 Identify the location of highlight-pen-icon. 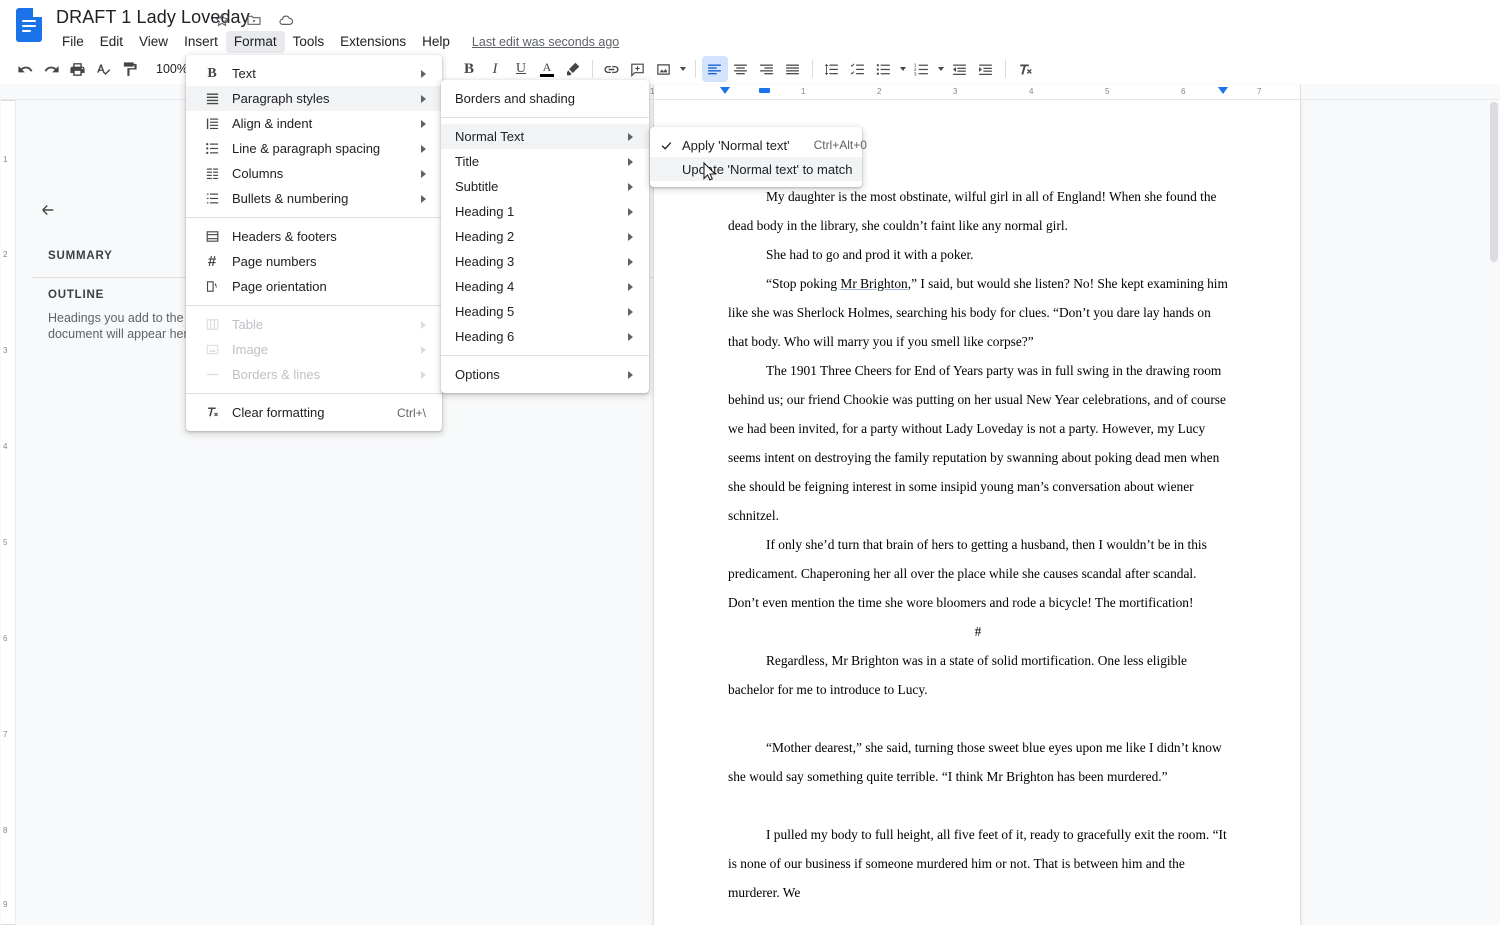
(573, 69).